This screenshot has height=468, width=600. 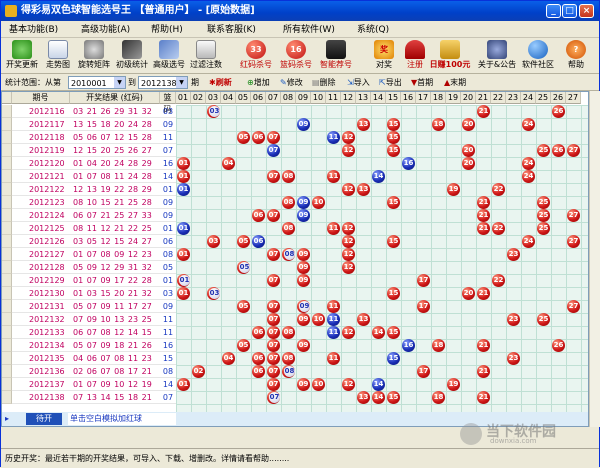 What do you see at coordinates (41, 241) in the screenshot?
I see `issue-cell: 2012126` at bounding box center [41, 241].